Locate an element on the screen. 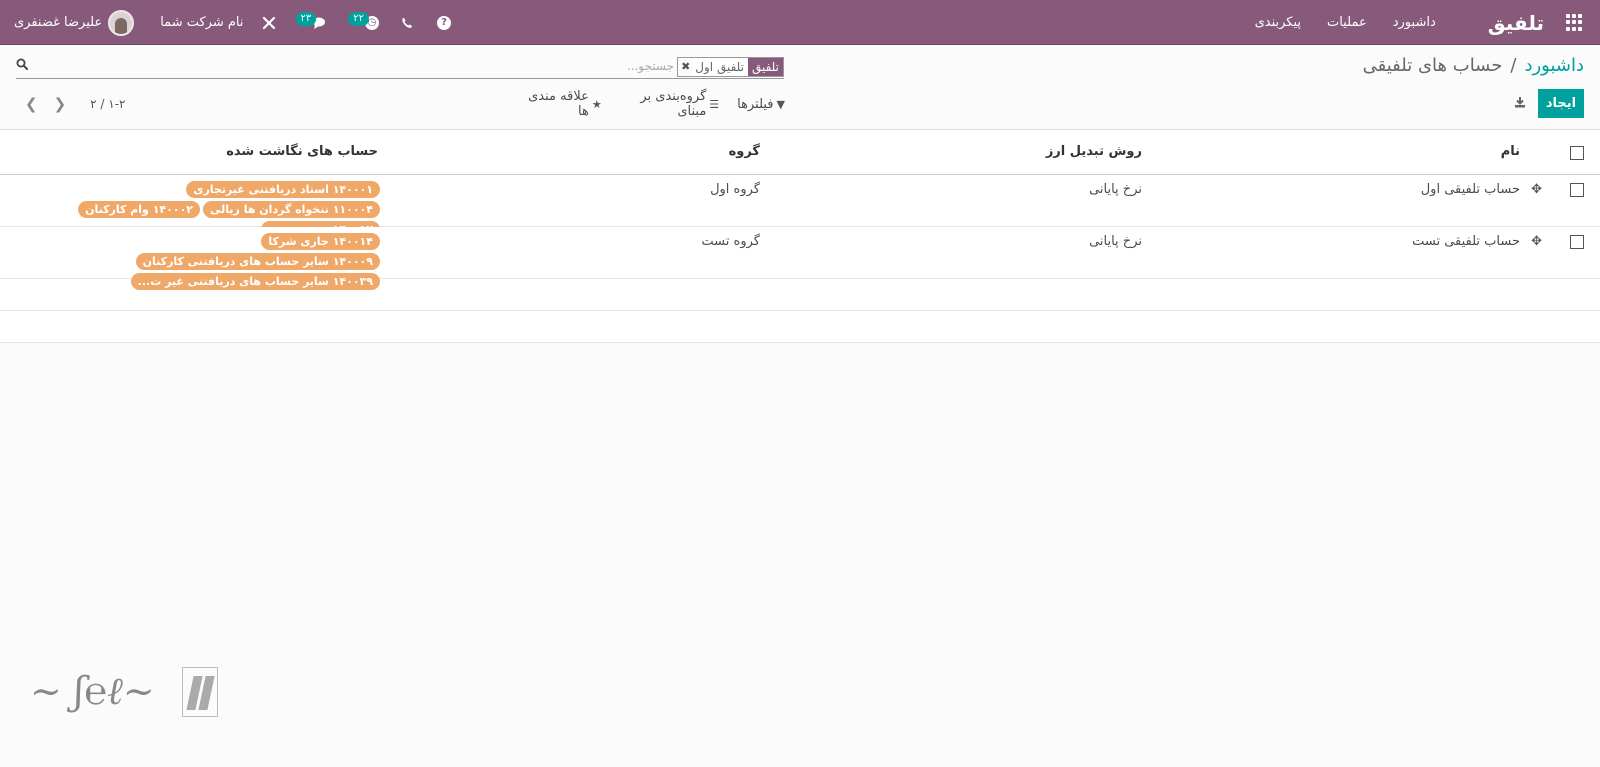  phone-icon is located at coordinates (407, 23).